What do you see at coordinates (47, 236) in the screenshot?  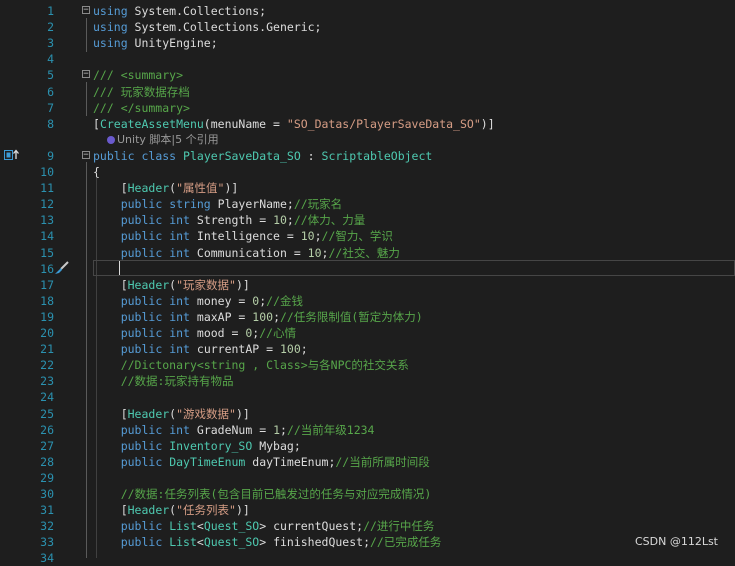 I see `line-number: 14` at bounding box center [47, 236].